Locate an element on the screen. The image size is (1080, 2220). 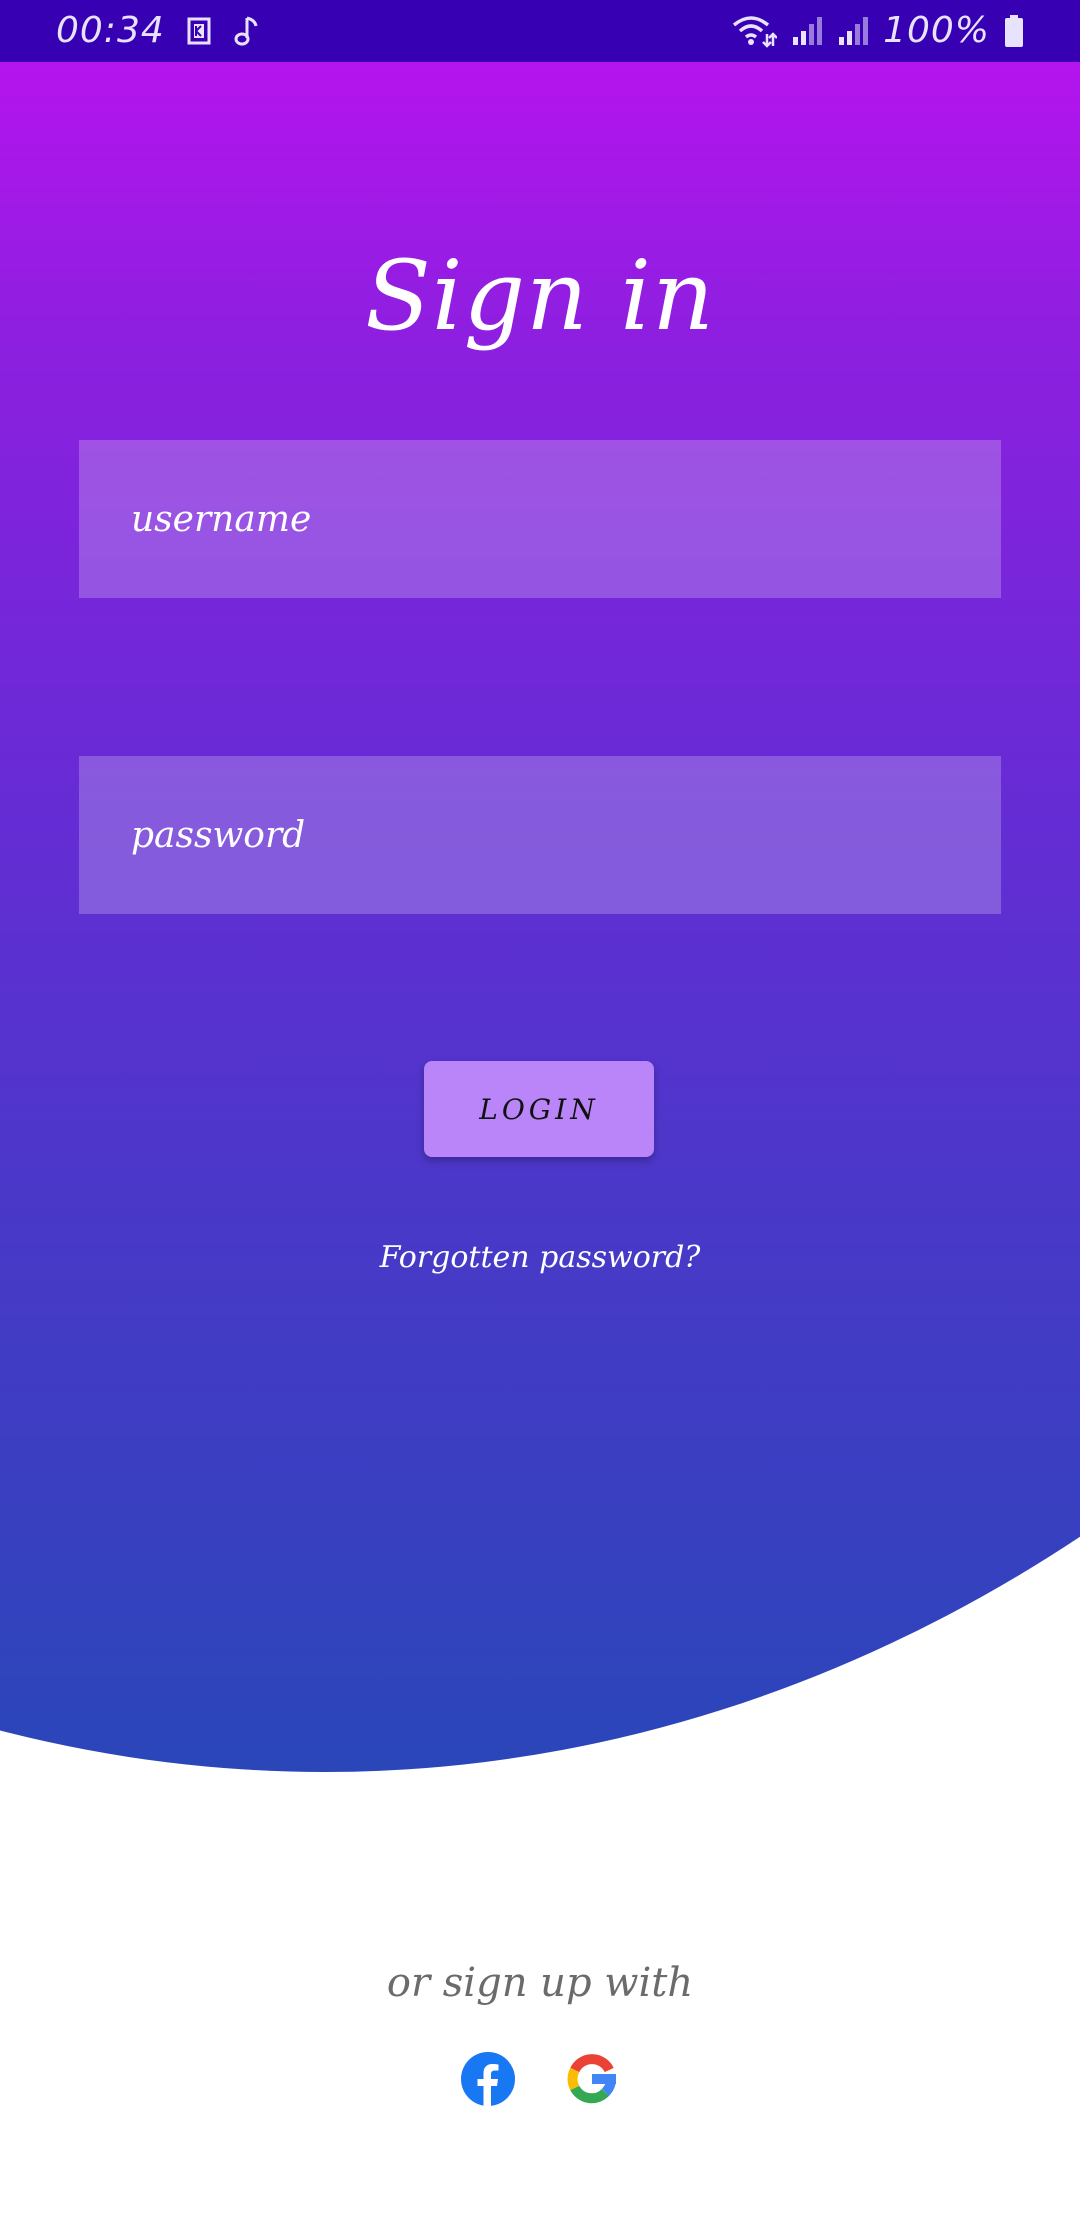
google-icon is located at coordinates (592, 2081).